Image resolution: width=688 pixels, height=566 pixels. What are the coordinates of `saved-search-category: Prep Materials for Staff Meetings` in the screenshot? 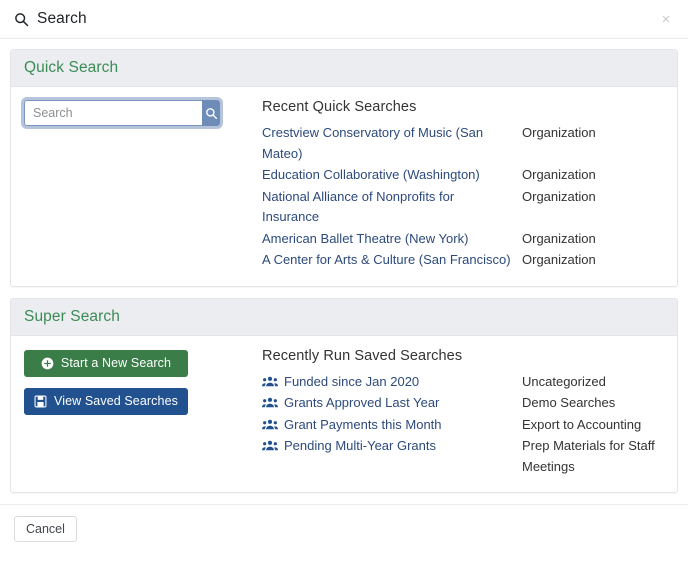 It's located at (588, 456).